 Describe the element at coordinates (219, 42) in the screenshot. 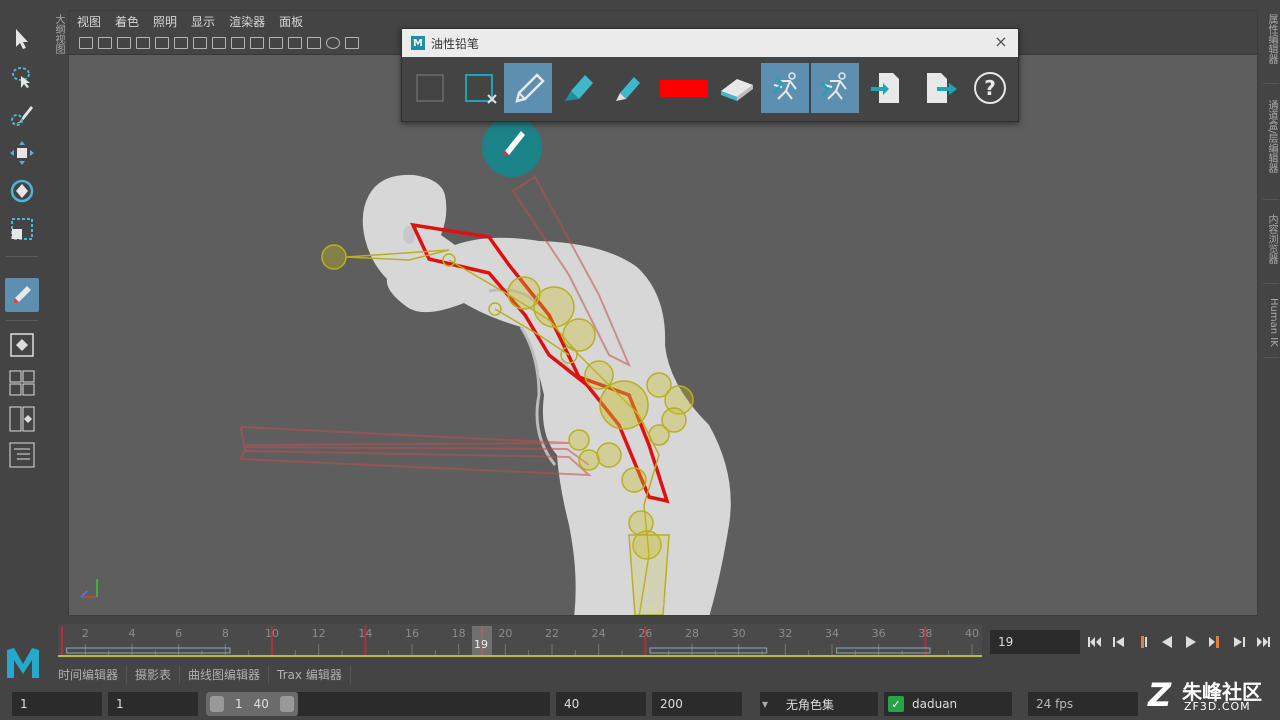

I see `film-gate-icon` at that location.